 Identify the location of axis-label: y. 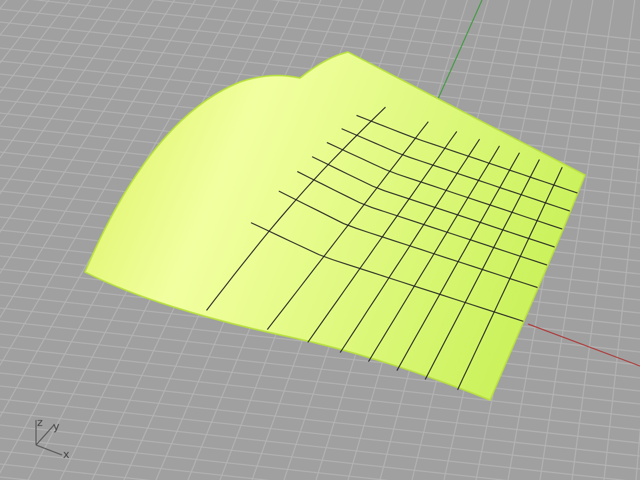
(56, 426).